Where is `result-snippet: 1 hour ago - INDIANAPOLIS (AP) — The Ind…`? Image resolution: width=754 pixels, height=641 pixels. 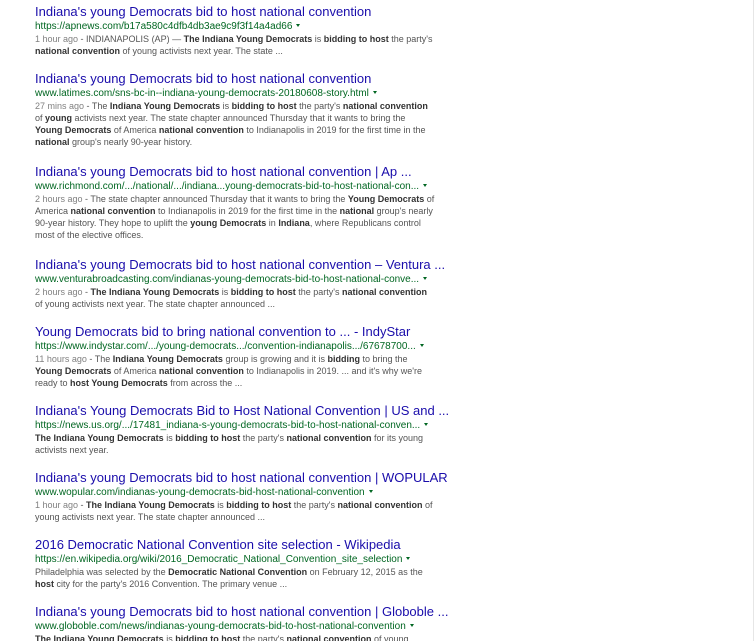
result-snippet: 1 hour ago - INDIANAPOLIS (AP) — The Ind… is located at coordinates (235, 45).